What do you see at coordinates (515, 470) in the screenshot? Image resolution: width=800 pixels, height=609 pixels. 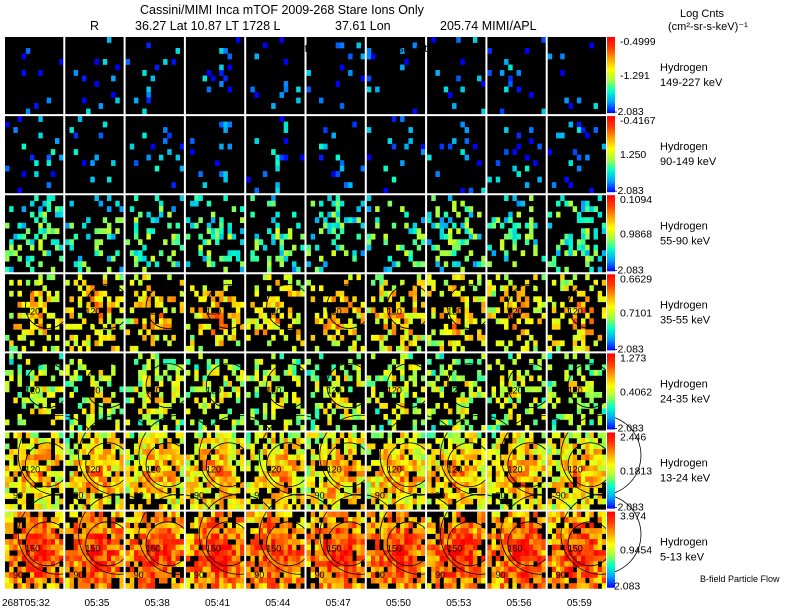 I see `contour-label: 120` at bounding box center [515, 470].